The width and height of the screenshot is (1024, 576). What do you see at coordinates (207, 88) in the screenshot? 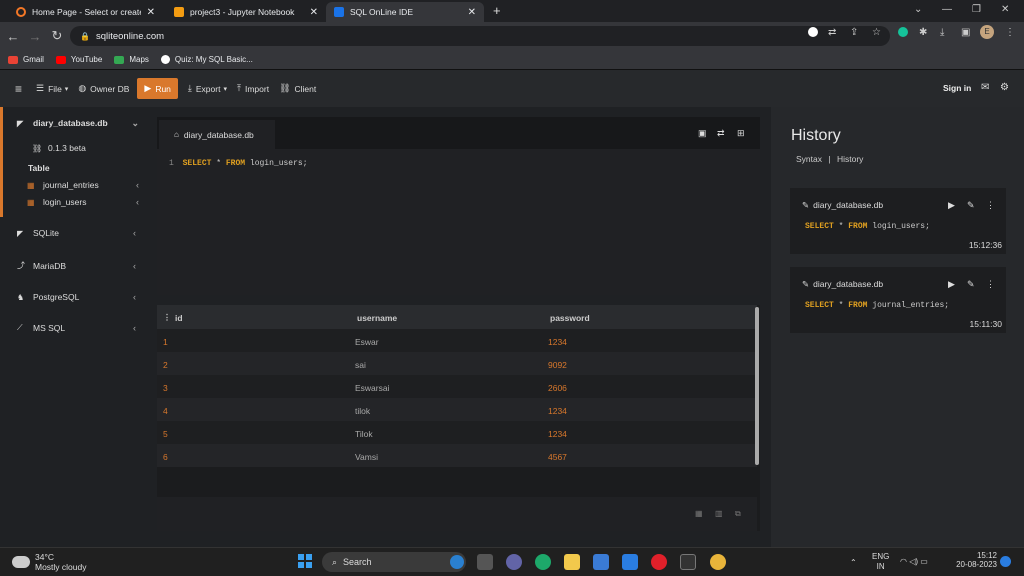
I see `export-menu: ⤓ Export ▾` at bounding box center [207, 88].